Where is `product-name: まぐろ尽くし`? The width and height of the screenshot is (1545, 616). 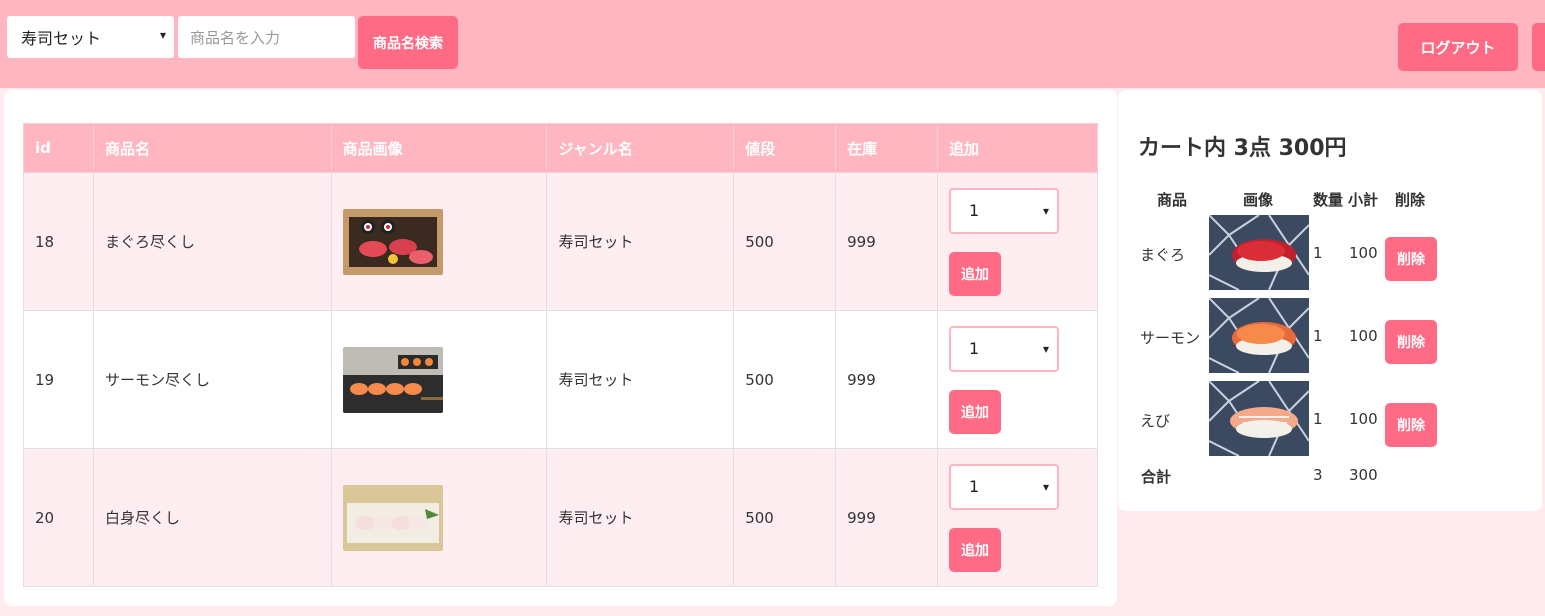
product-name: まぐろ尽くし is located at coordinates (212, 241).